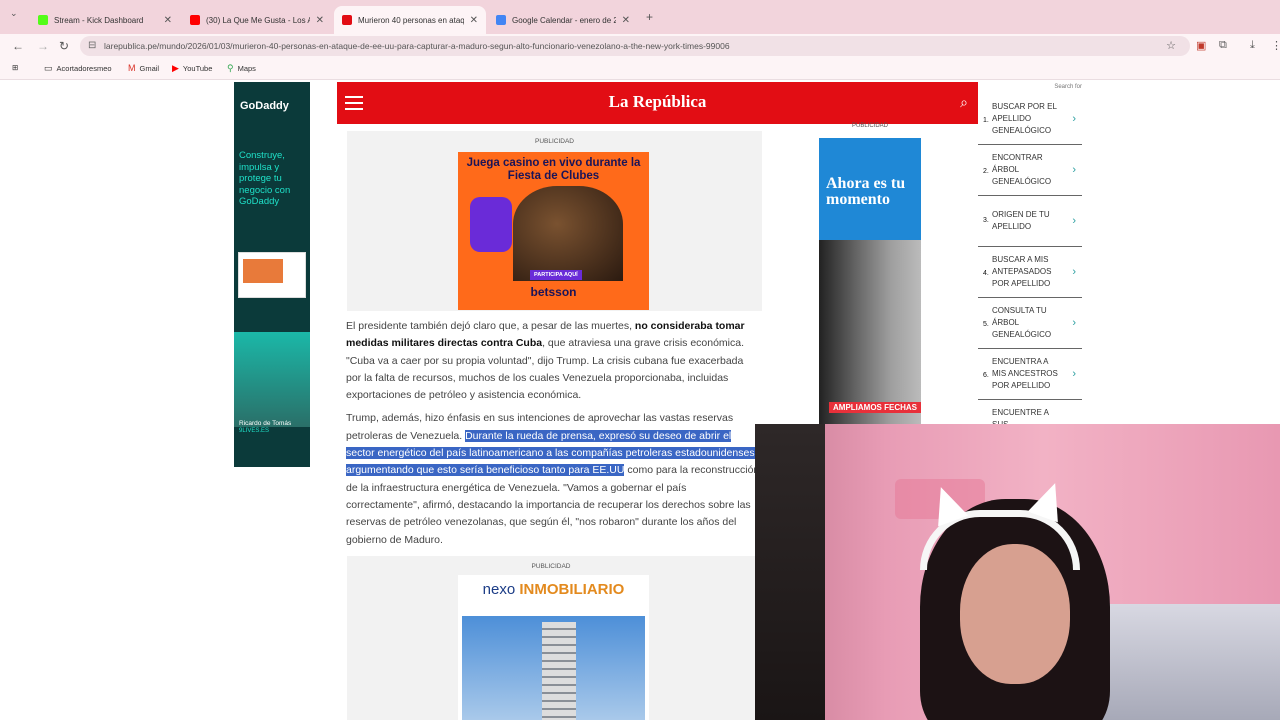  I want to click on download-icon: ⤓, so click(1252, 45).